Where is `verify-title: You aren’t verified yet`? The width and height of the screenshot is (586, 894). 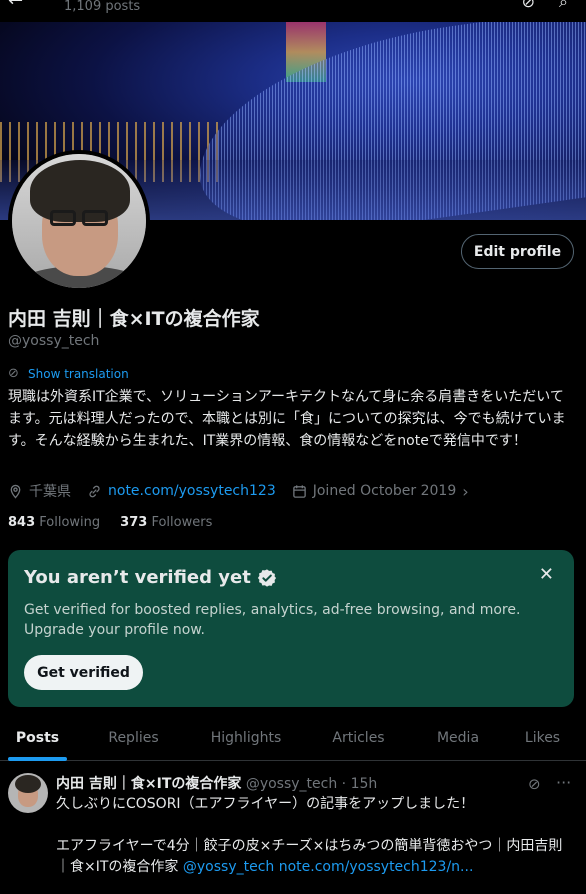 verify-title: You aren’t verified yet is located at coordinates (150, 577).